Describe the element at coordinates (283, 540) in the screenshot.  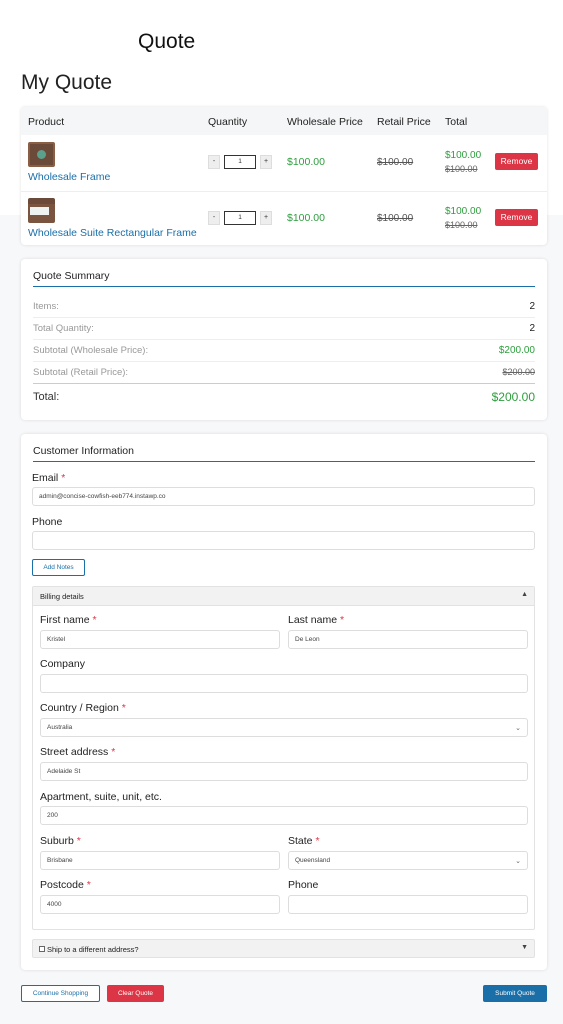
I see `phone-field` at that location.